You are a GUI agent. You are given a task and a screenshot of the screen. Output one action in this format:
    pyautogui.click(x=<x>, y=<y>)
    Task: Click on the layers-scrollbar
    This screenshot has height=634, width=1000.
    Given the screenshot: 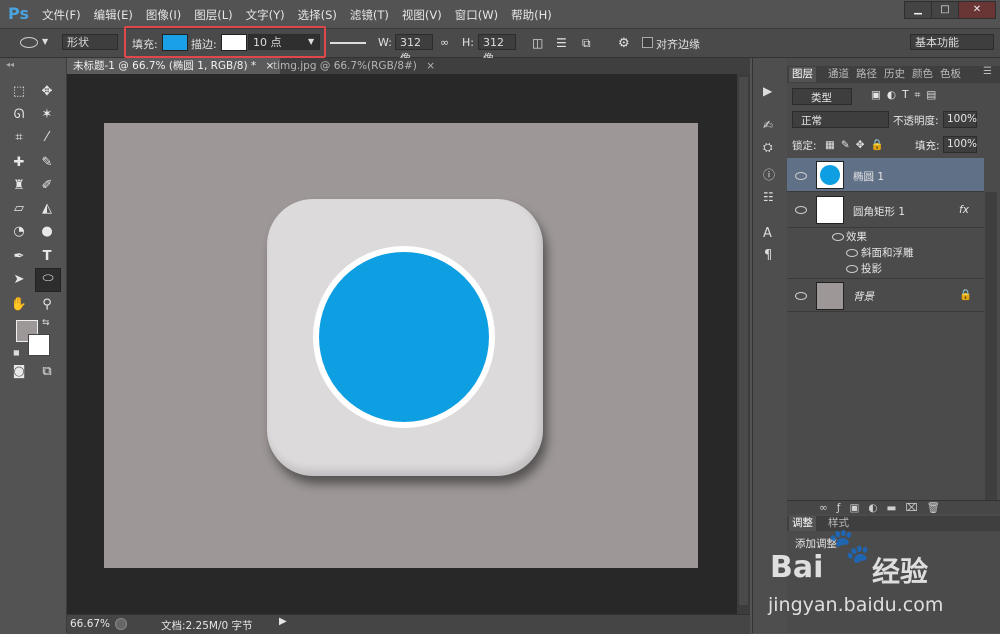 What is the action you would take?
    pyautogui.click(x=991, y=346)
    